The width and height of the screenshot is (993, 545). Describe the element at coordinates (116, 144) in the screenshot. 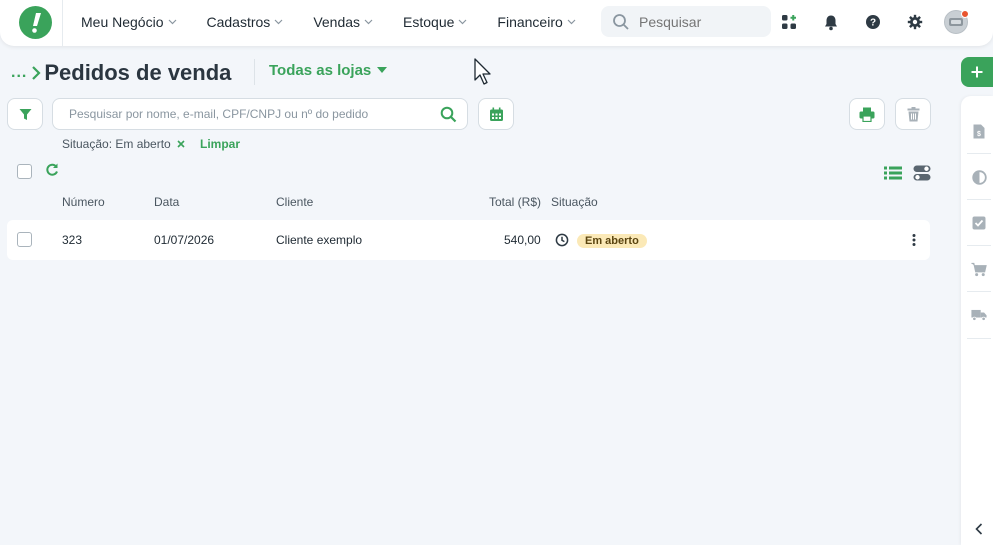

I see `active-filter-label: Situação: Em aberto` at that location.